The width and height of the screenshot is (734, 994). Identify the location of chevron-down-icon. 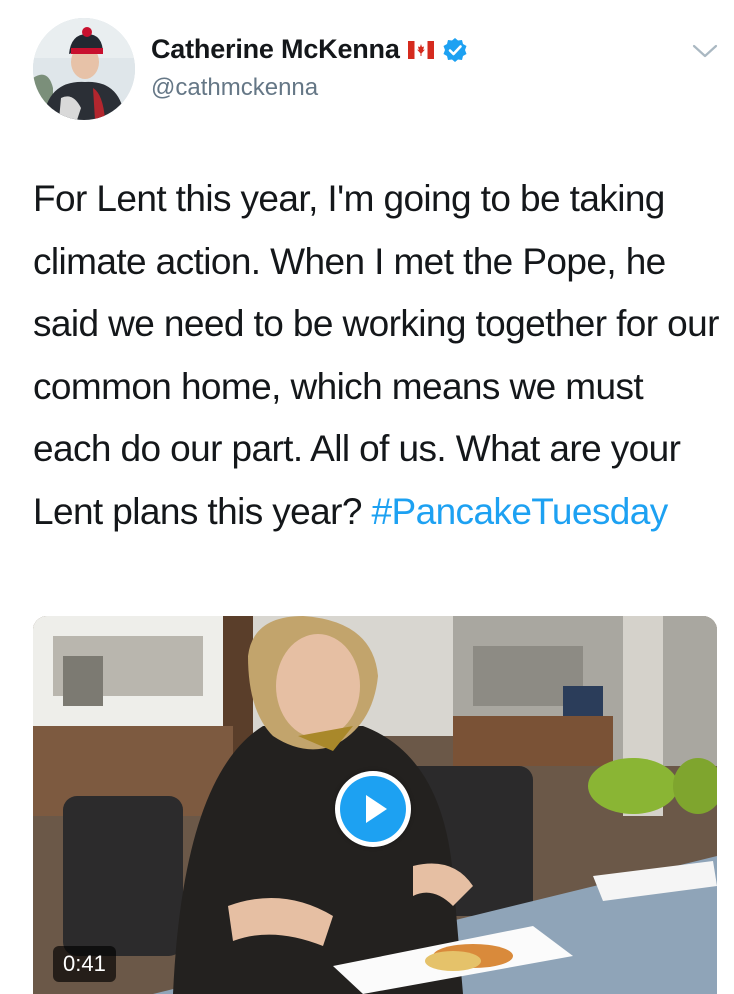
(705, 51).